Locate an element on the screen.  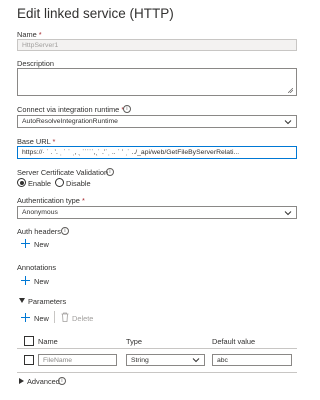
parameter-type-selected: String is located at coordinates (140, 360).